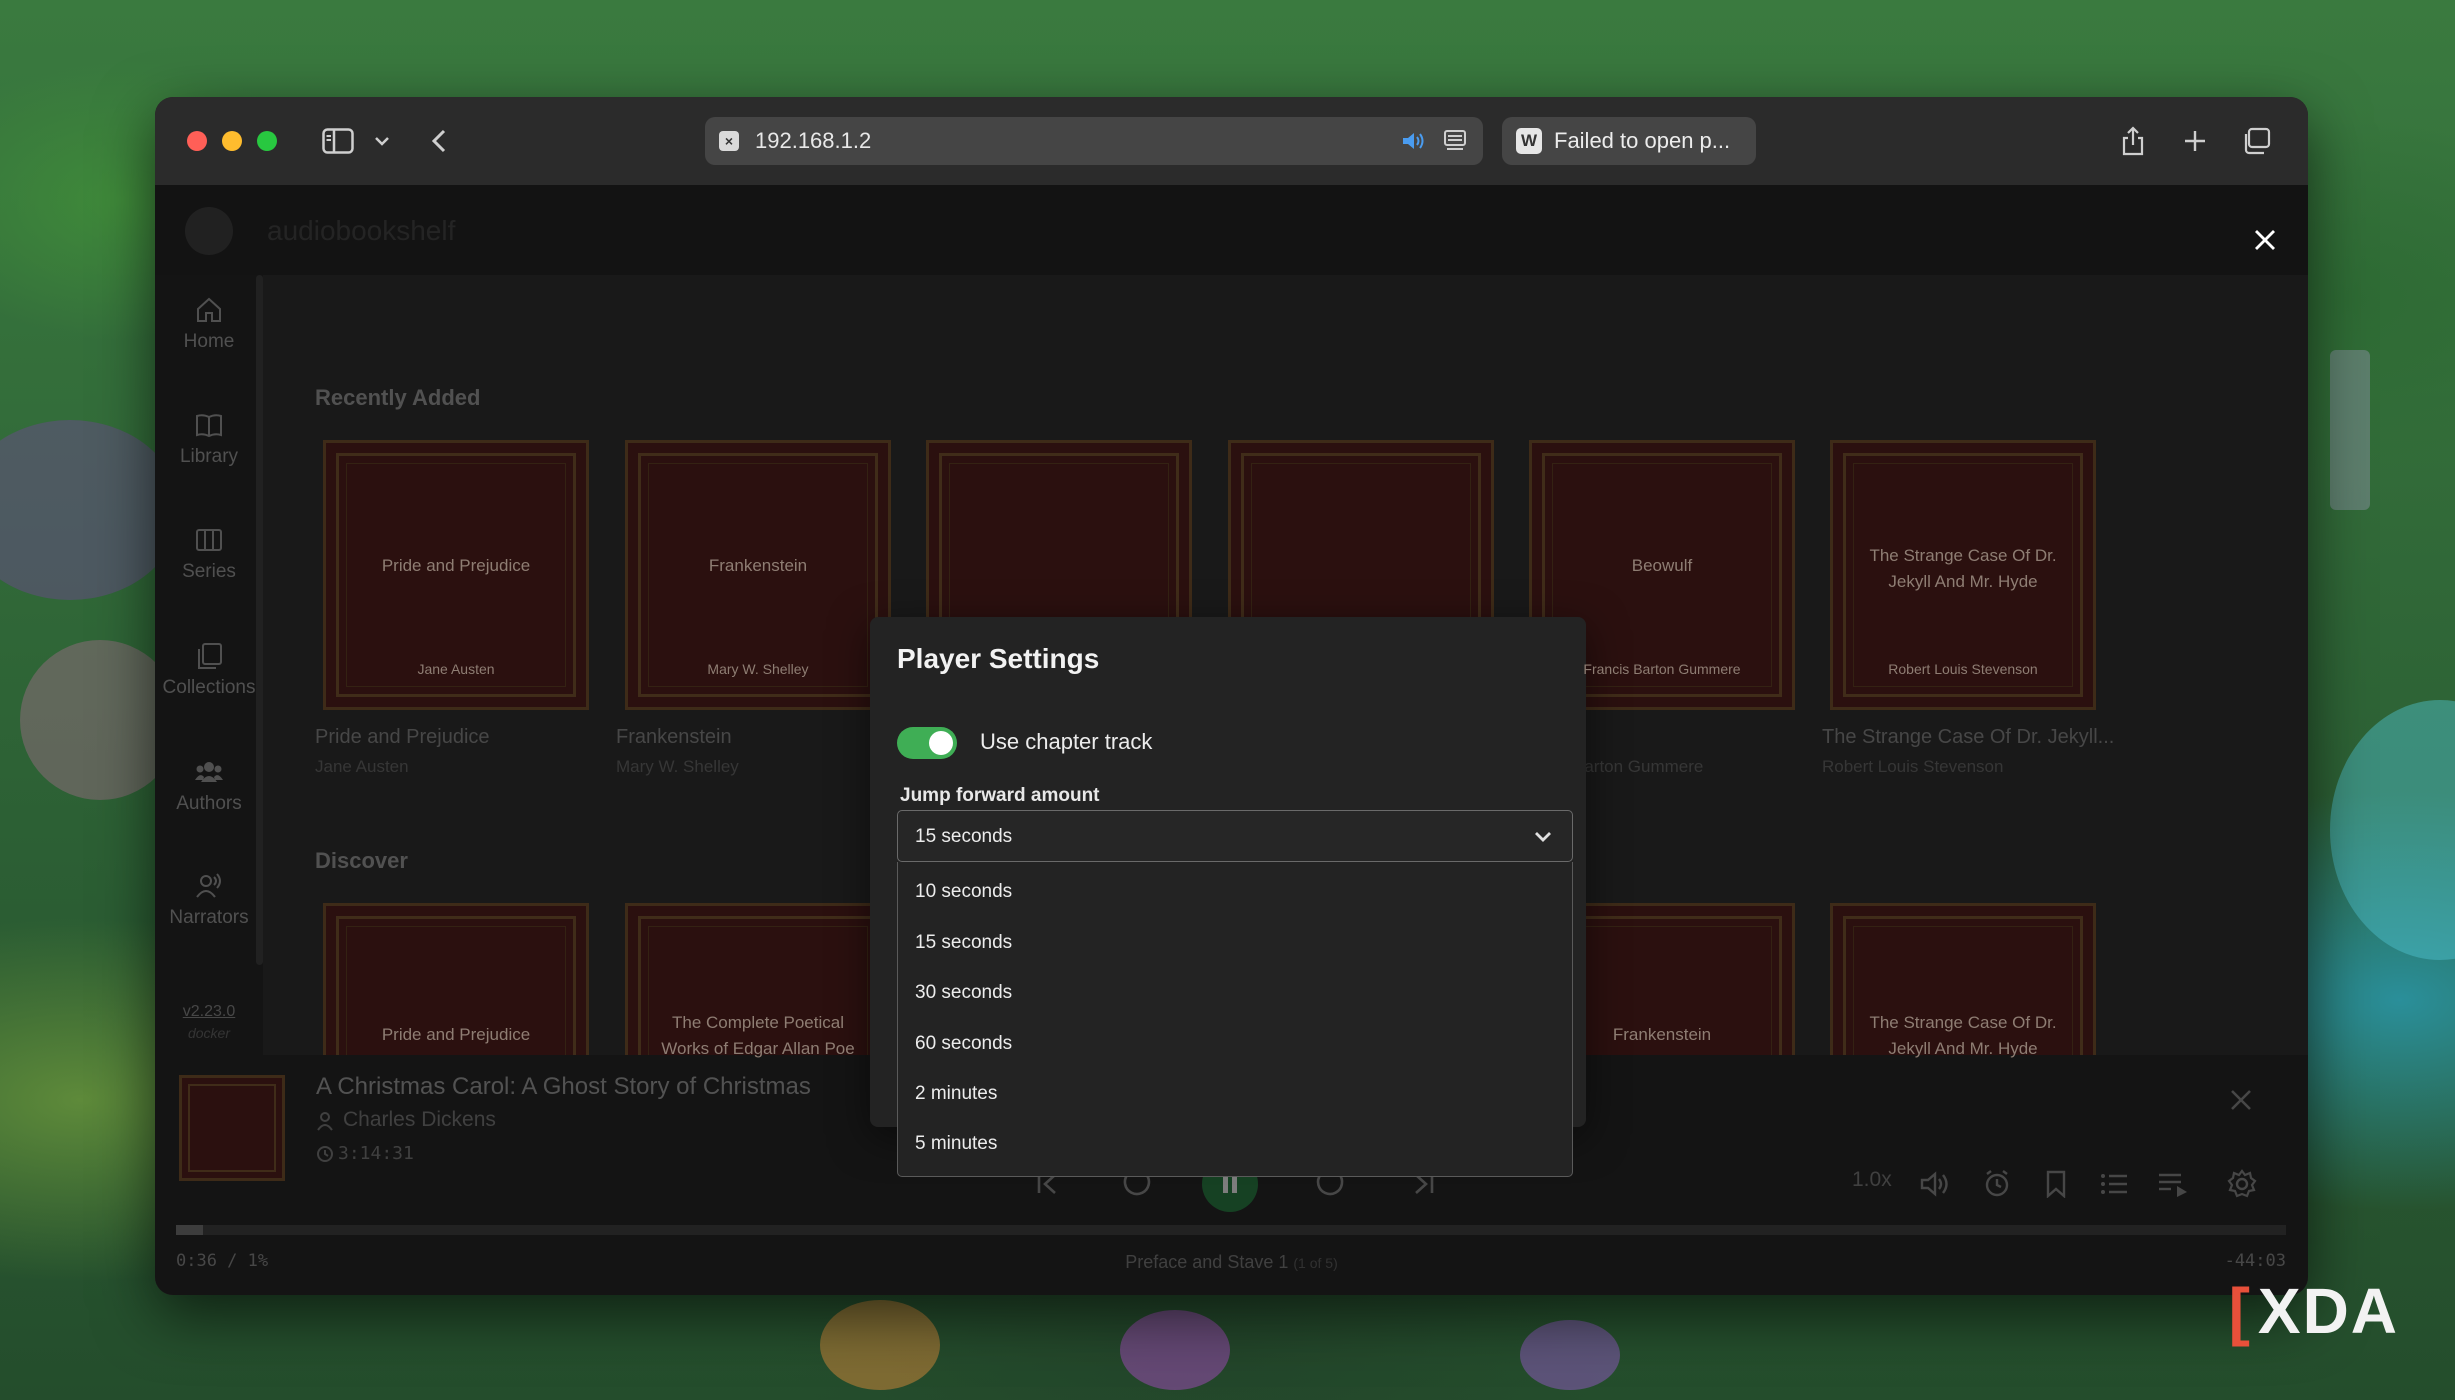 Image resolution: width=2455 pixels, height=1400 pixels. Describe the element at coordinates (197, 141) in the screenshot. I see `close-window-button` at that location.